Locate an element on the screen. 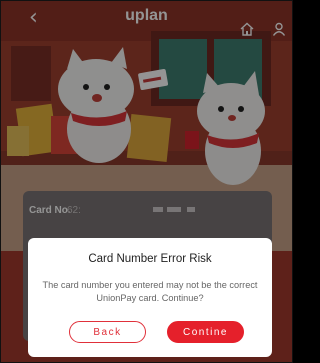 The image size is (320, 363). back-button: Back is located at coordinates (107, 332).